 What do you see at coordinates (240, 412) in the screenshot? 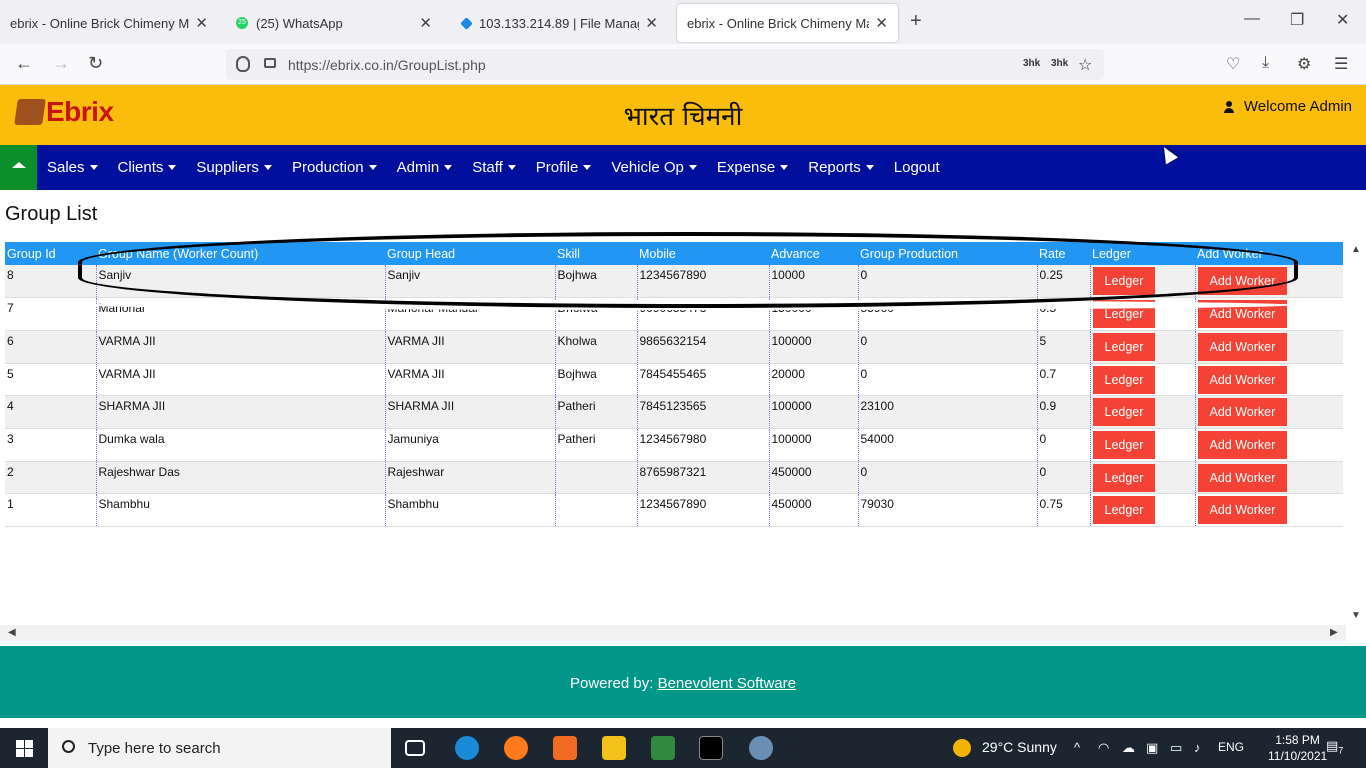
I see `cell-name: SHARMA JII` at bounding box center [240, 412].